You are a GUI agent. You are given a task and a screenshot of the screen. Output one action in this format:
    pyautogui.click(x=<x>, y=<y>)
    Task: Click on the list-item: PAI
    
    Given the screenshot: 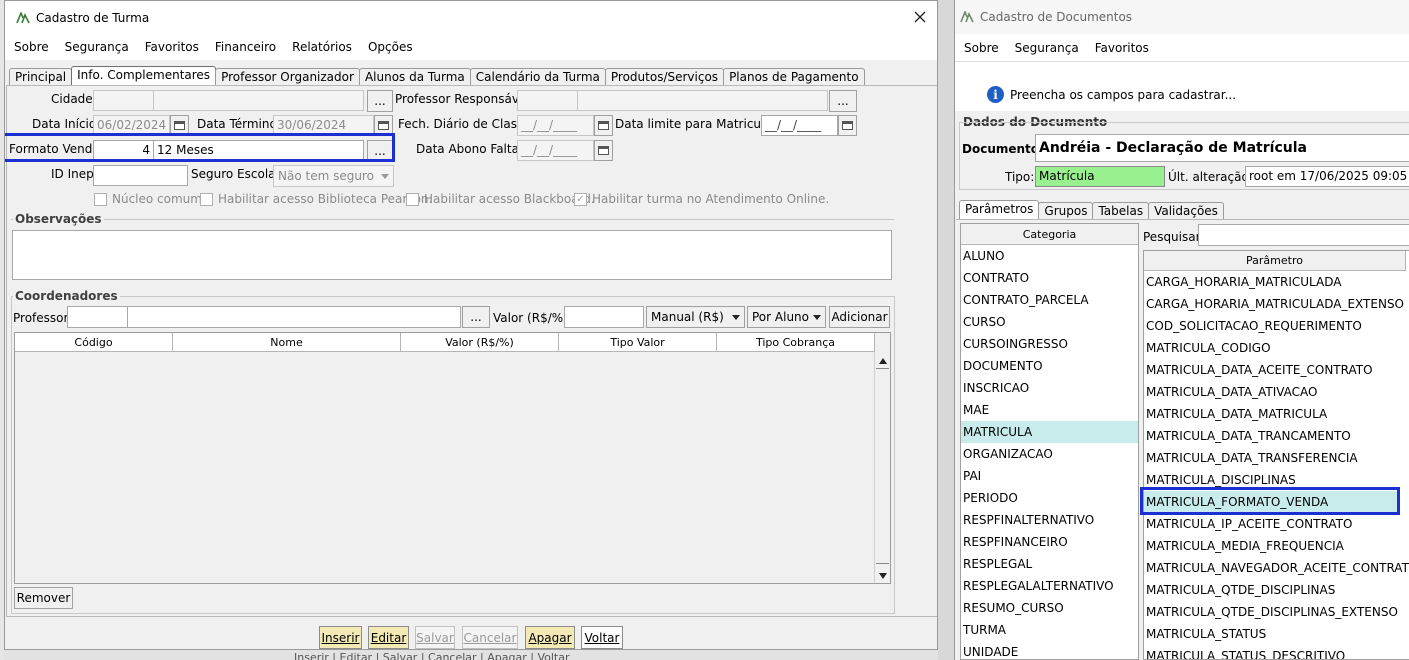 What is the action you would take?
    pyautogui.click(x=1049, y=476)
    